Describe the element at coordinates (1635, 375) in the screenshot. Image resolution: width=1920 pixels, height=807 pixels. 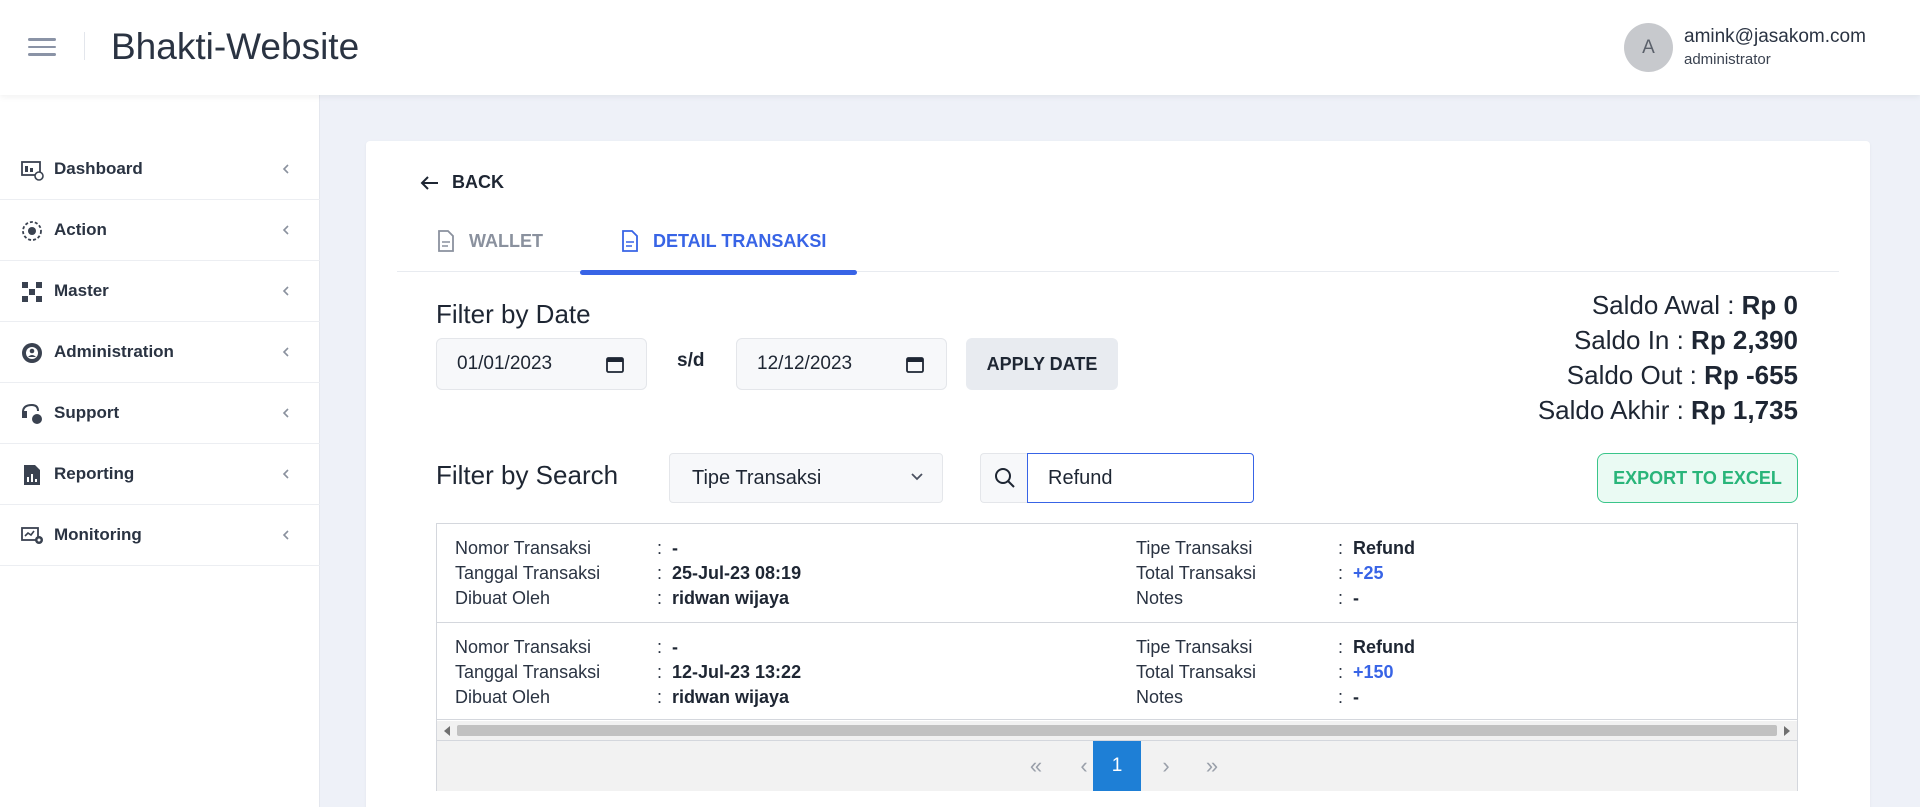
I see `saldo-out-label: Saldo Out :` at that location.